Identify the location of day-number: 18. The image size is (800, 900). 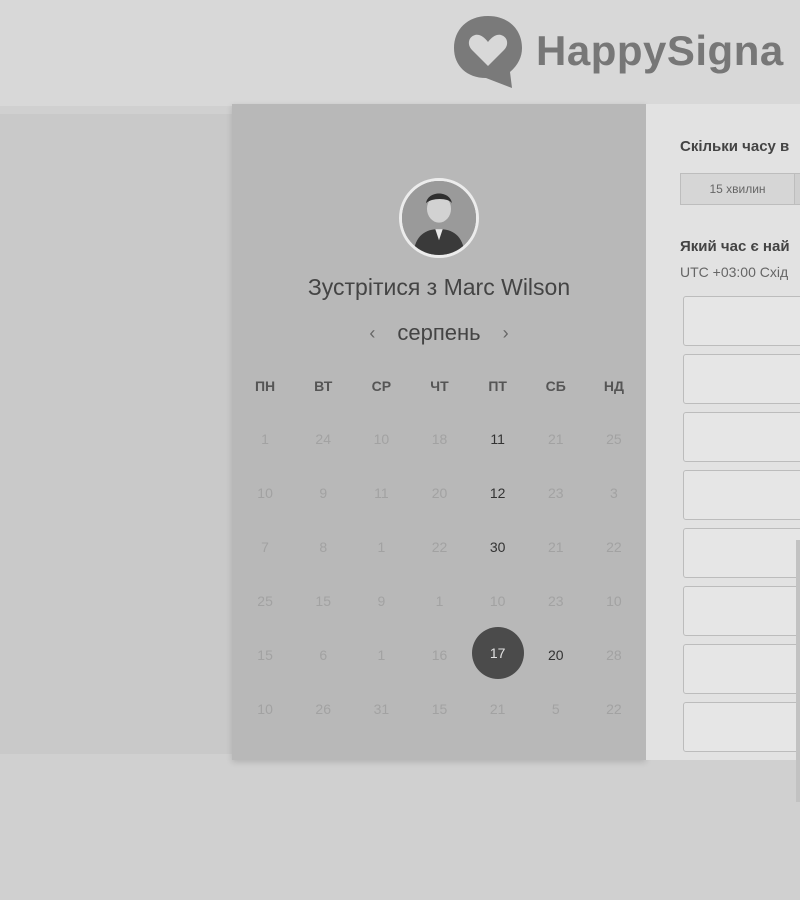
(439, 439).